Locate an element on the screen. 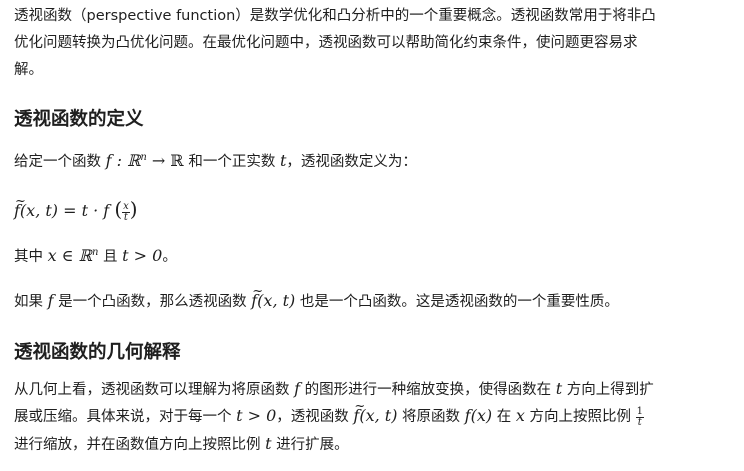  fraction: 1t is located at coordinates (639, 416).